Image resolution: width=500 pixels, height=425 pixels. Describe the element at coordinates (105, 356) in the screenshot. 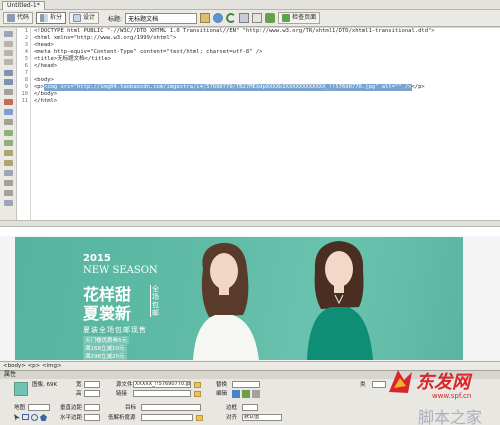

I see `banner-promo-3: 满298立减20元` at that location.